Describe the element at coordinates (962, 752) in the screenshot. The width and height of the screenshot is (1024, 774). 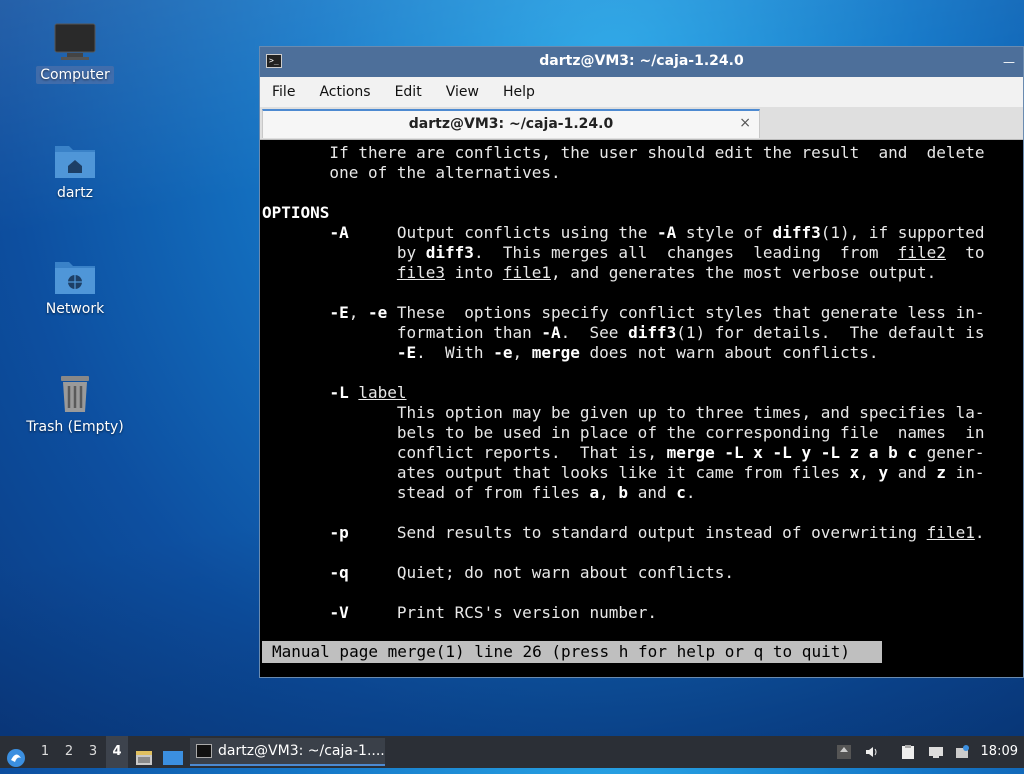
I see `notification-icon` at that location.